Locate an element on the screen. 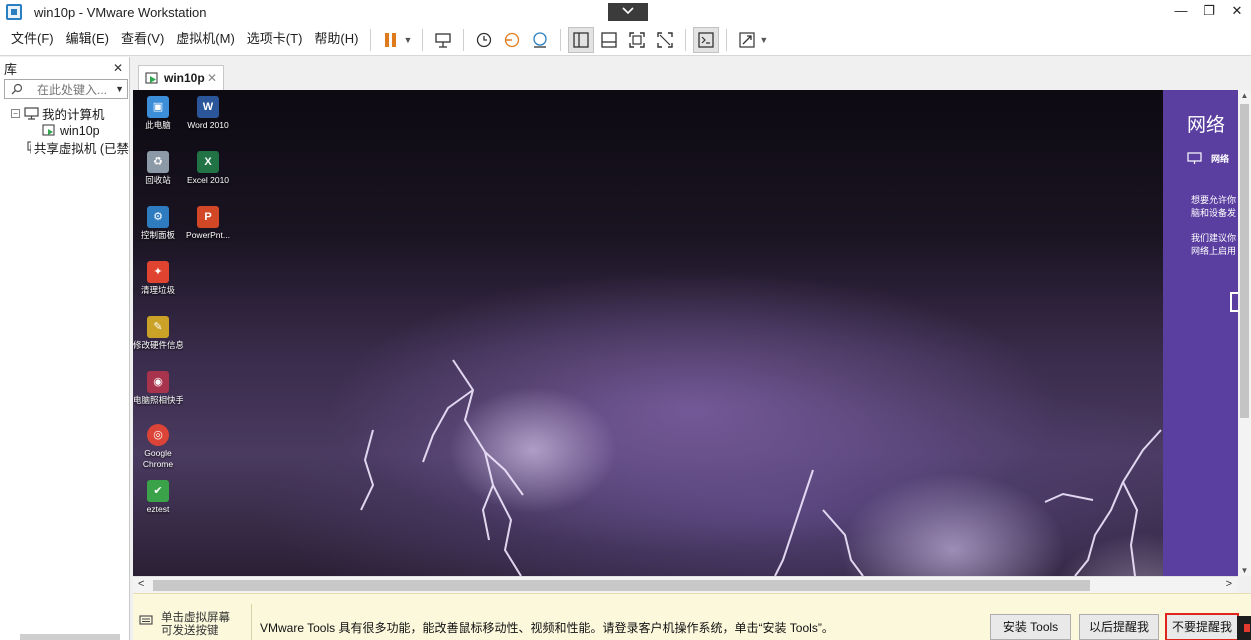 This screenshot has width=1251, height=640. notification-corner-icon is located at coordinates (1244, 628).